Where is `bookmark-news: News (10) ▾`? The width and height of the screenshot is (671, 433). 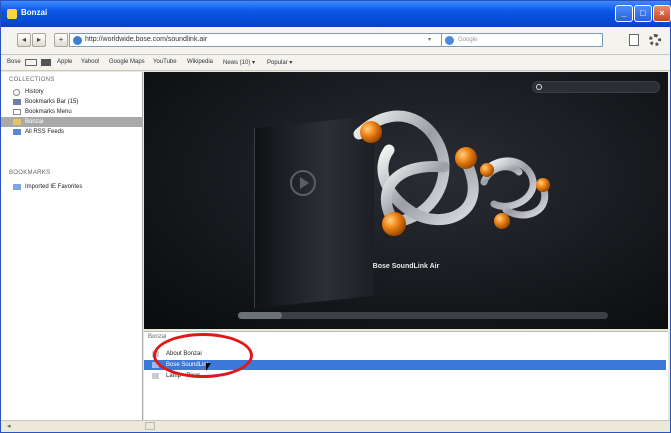
bookmark-news: News (10) ▾ is located at coordinates (239, 62).